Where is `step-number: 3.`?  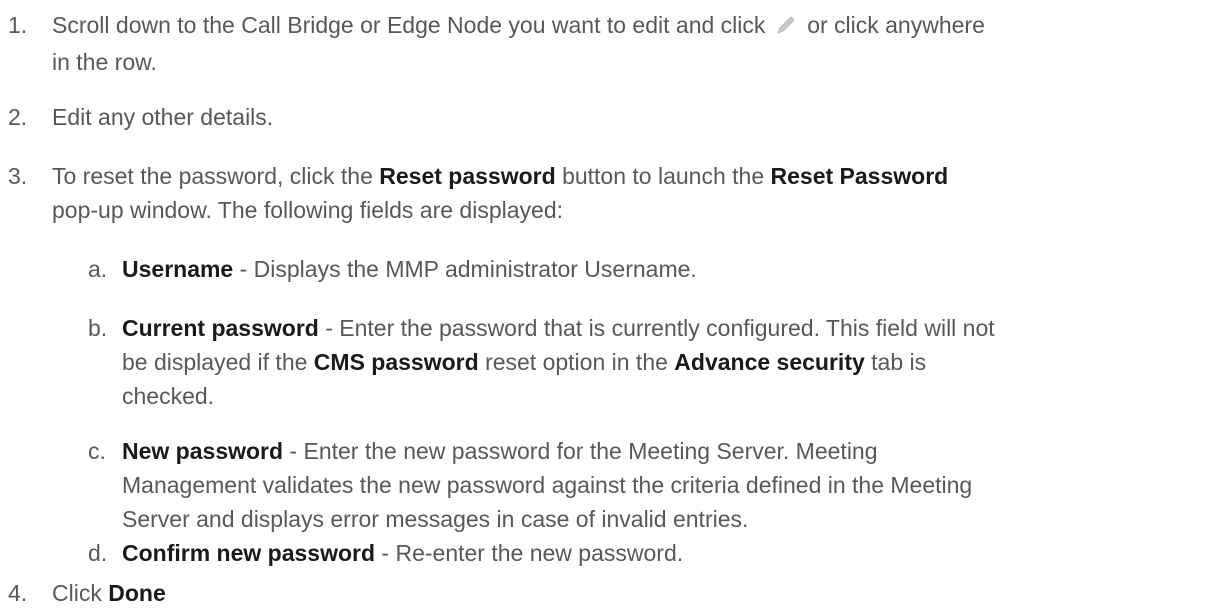
step-number: 3. is located at coordinates (18, 176).